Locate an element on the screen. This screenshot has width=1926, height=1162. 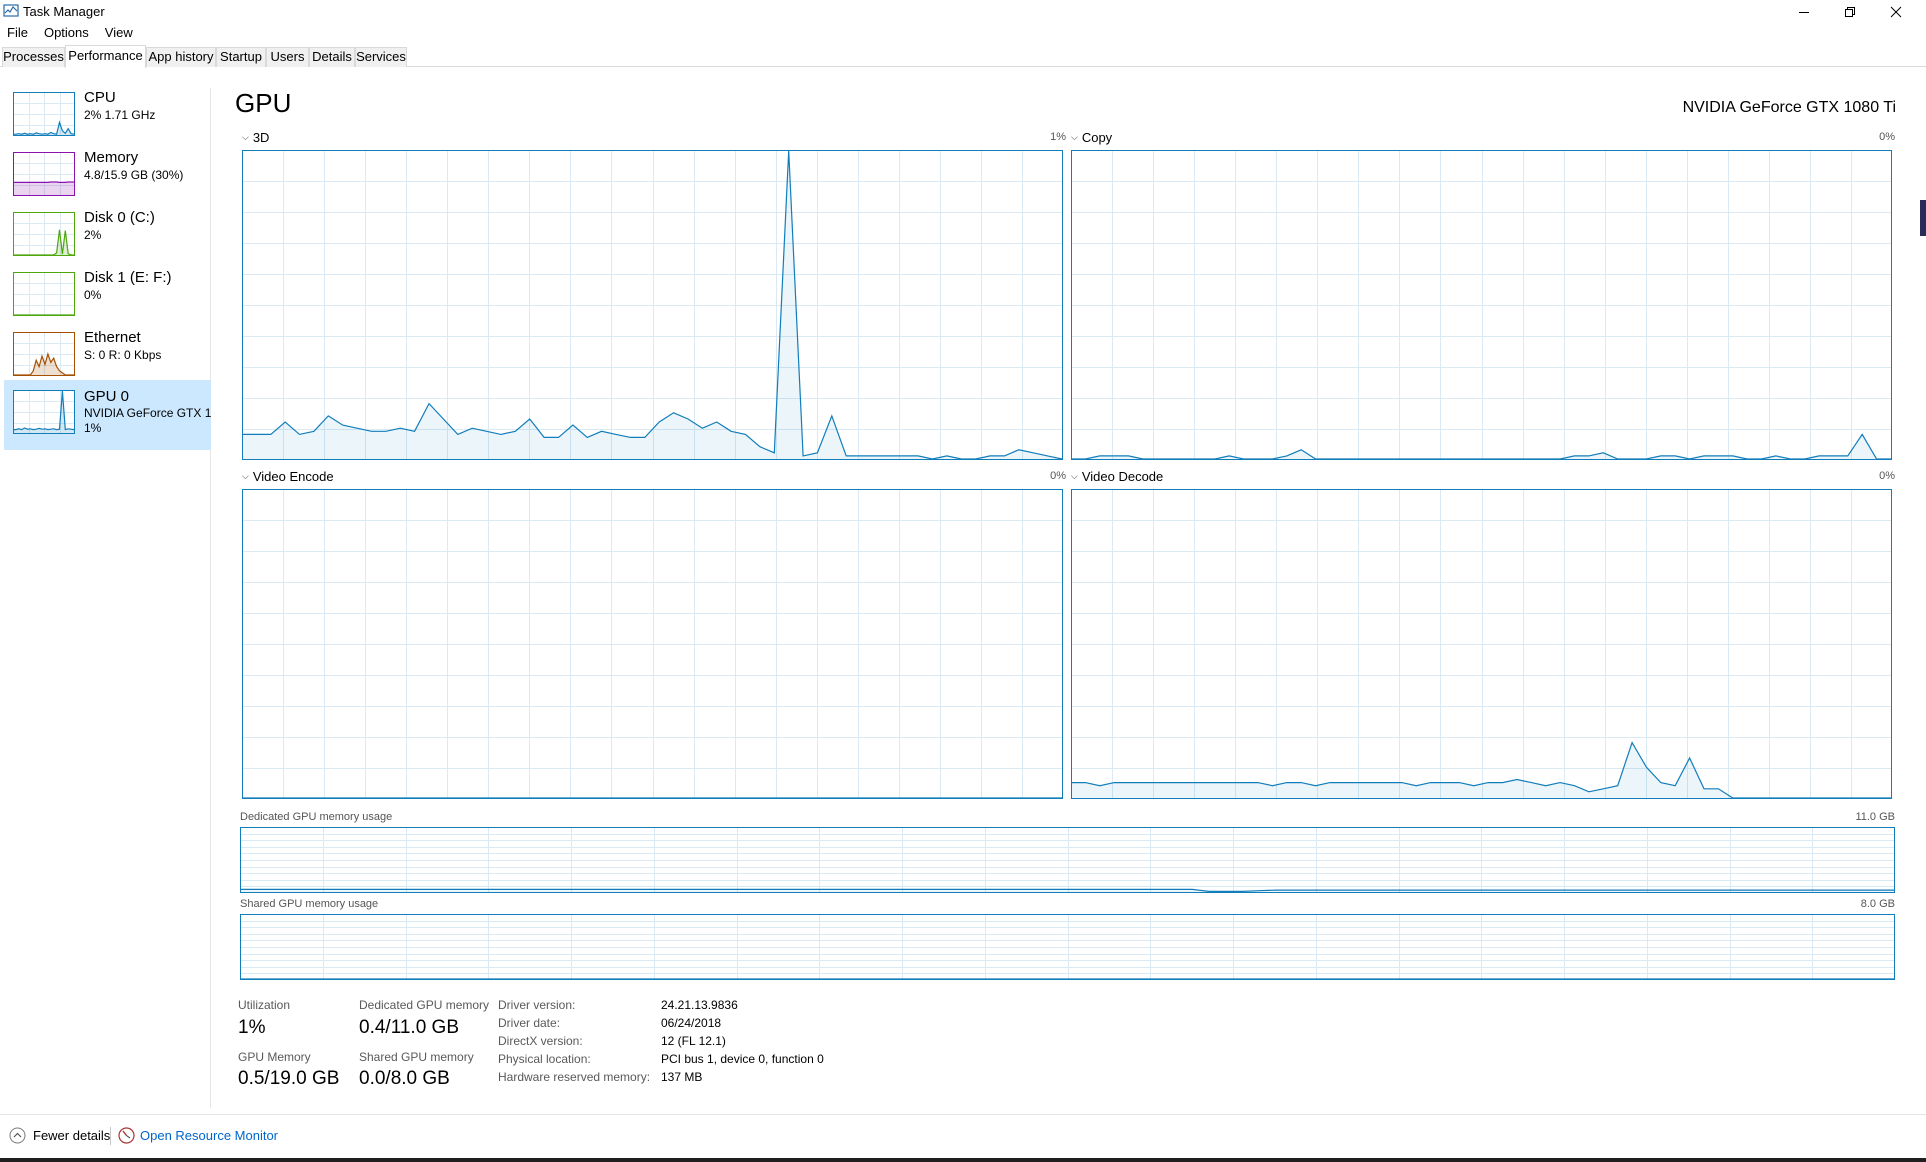
shared-memory-label: Shared GPU memory usage is located at coordinates (309, 904).